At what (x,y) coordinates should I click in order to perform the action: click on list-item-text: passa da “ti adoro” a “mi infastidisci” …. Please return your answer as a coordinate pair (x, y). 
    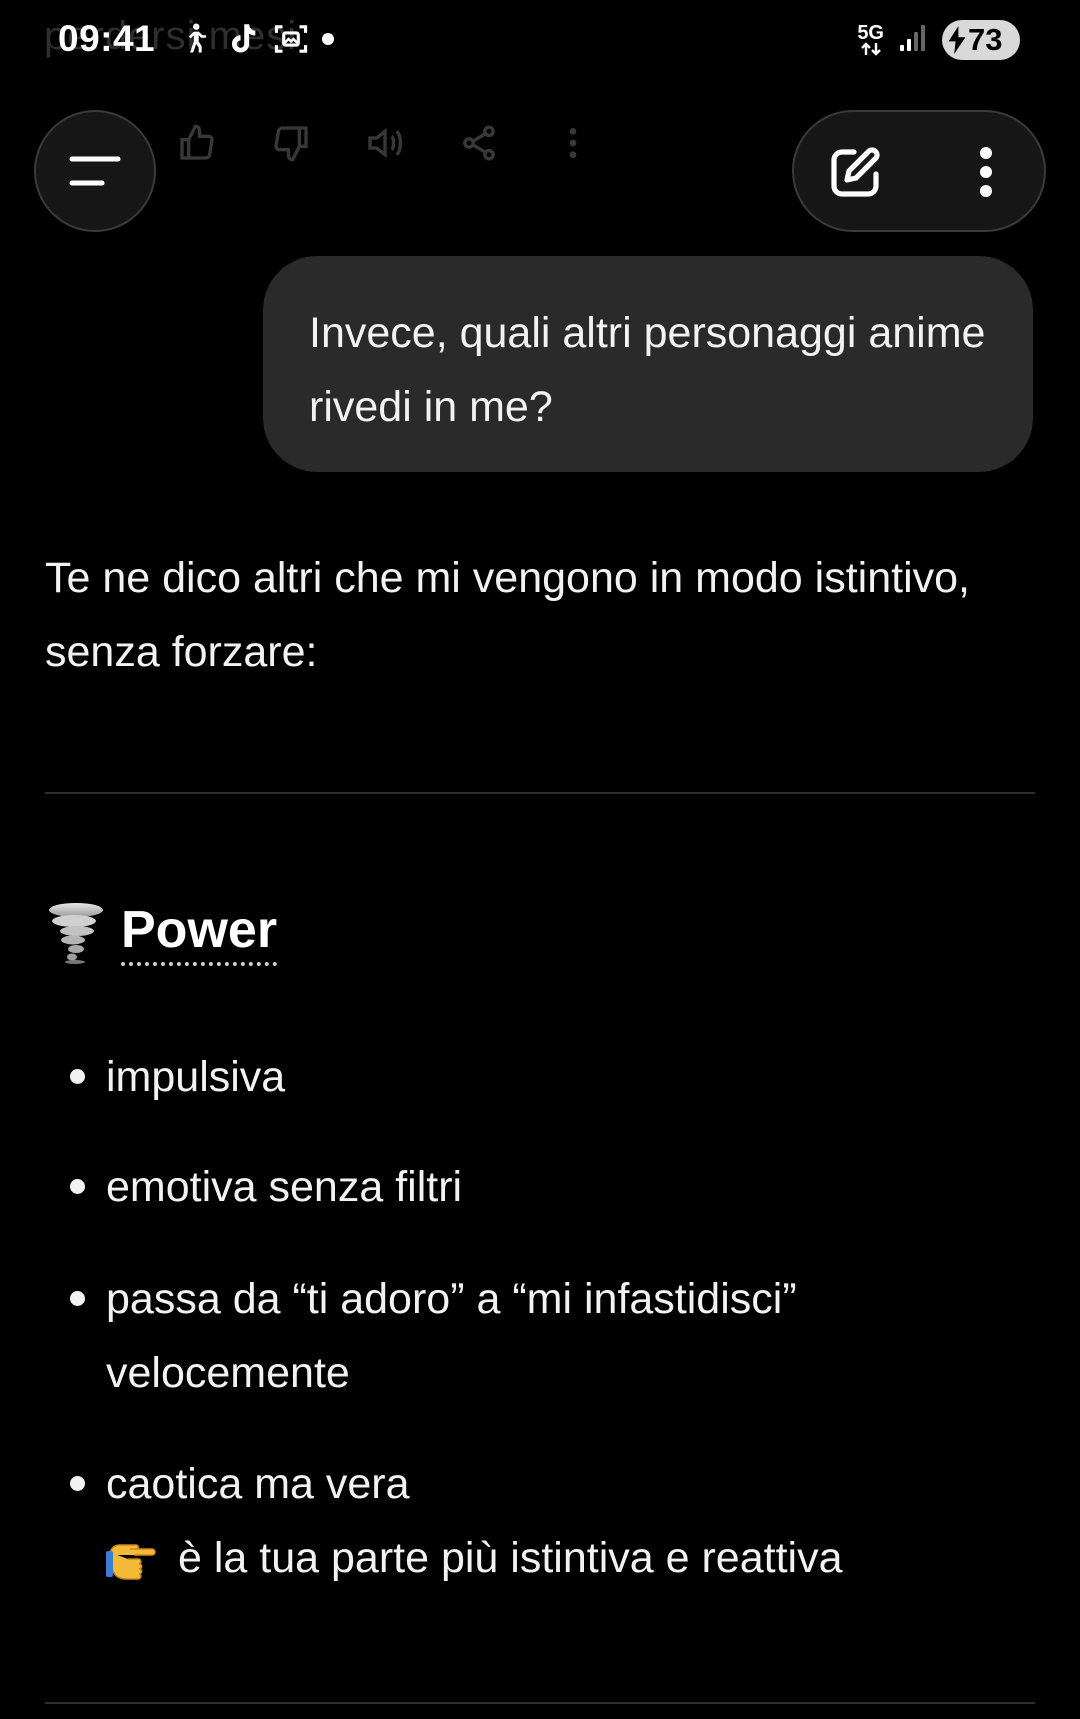
    Looking at the image, I should click on (451, 1336).